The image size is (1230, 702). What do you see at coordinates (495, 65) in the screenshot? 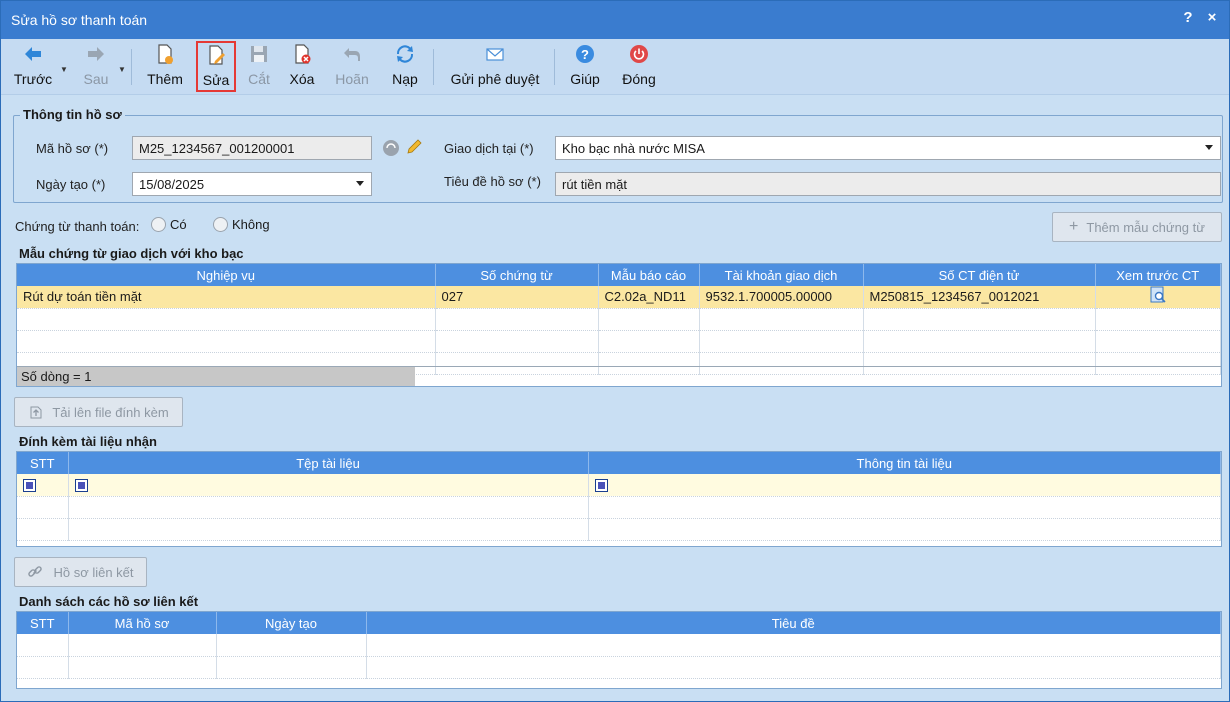
I see `send-approval-button: Gửi phê duyệt` at bounding box center [495, 65].